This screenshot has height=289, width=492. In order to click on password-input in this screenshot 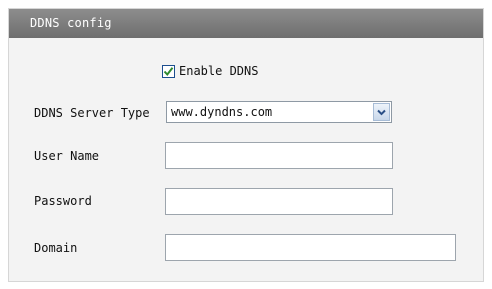, I will do `click(279, 201)`.